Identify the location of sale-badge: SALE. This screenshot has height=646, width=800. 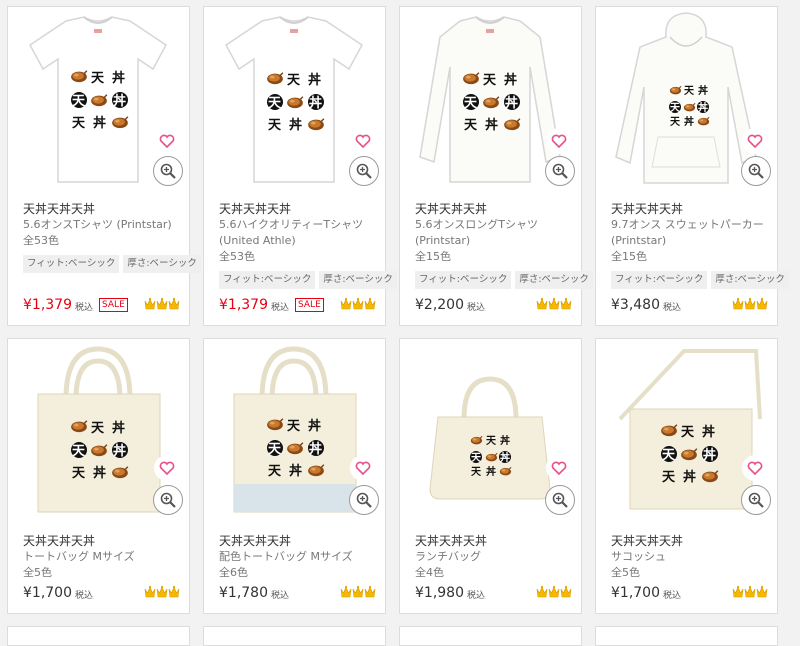
(113, 305).